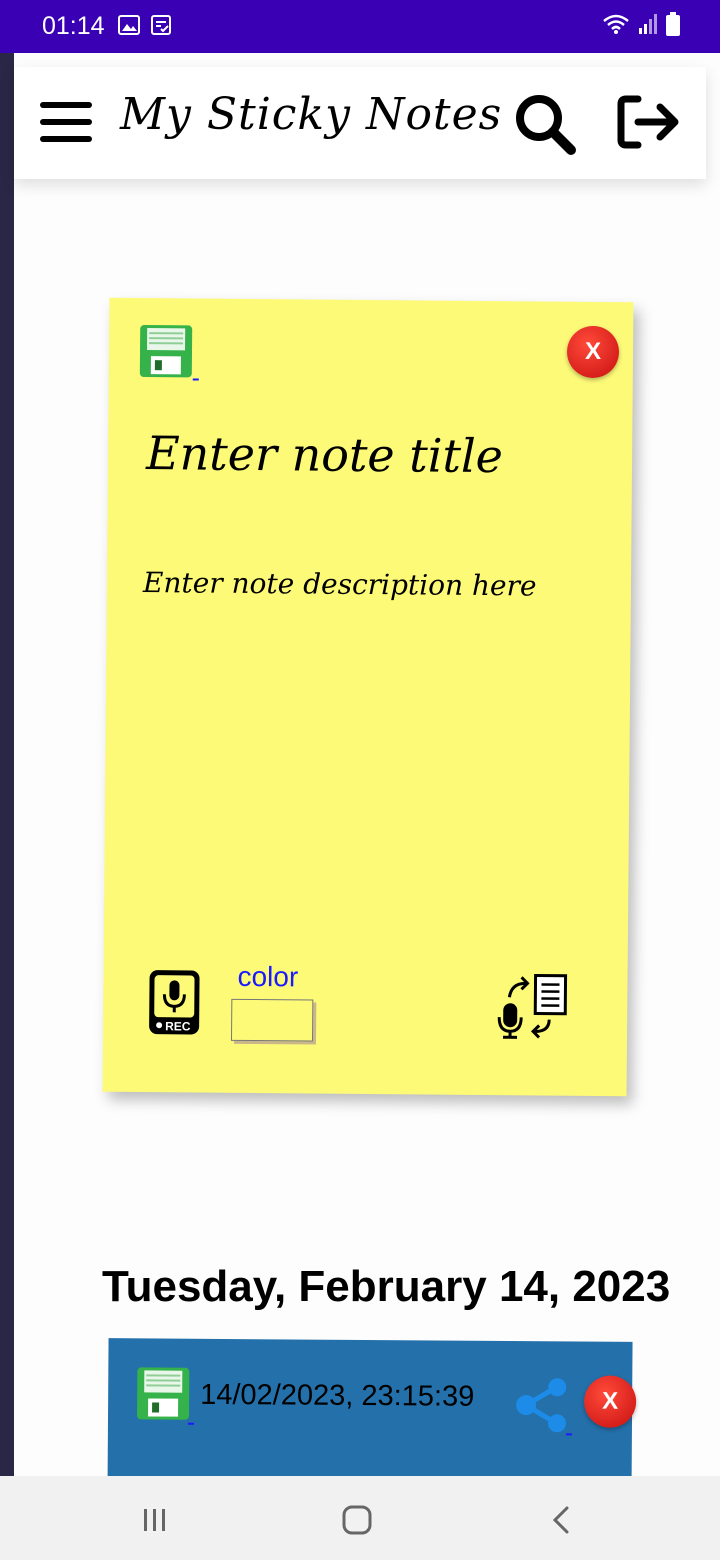 The width and height of the screenshot is (720, 1560). I want to click on date-heading: Tuesday, February 14, 2023, so click(386, 1286).